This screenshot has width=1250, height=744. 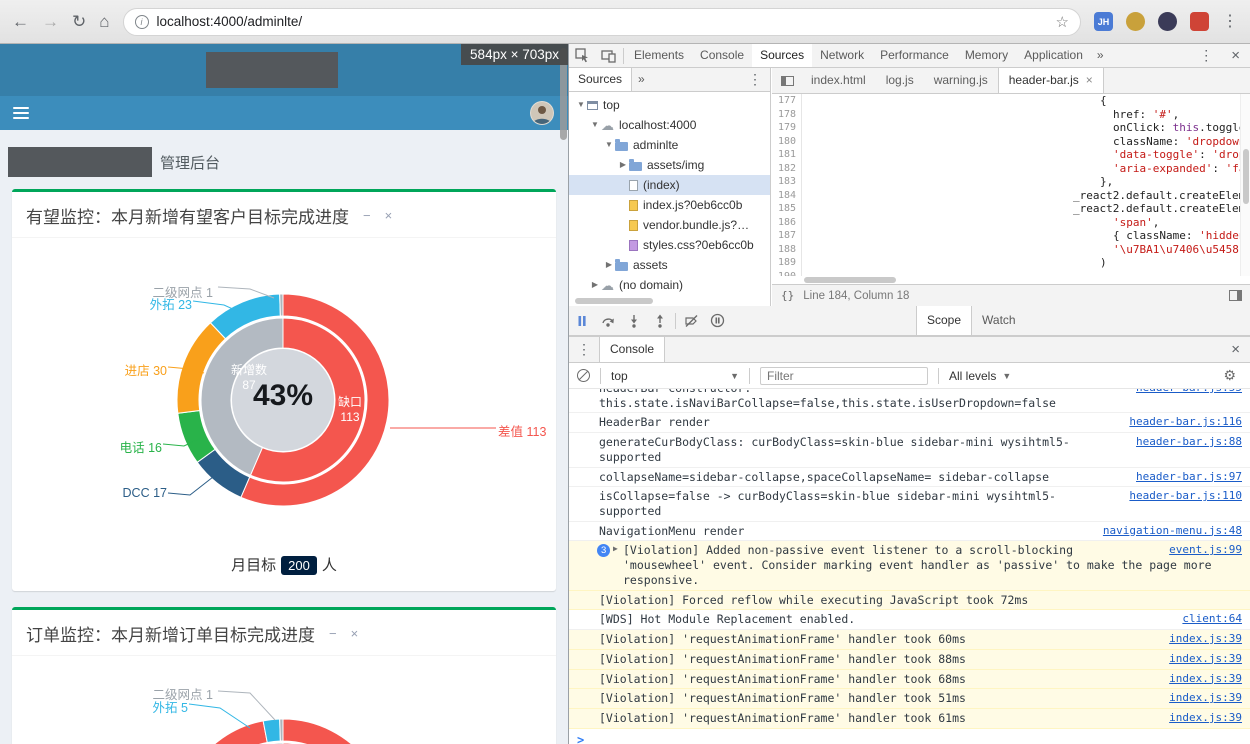 I want to click on devtools-tab-application: Application, so click(x=1053, y=55).